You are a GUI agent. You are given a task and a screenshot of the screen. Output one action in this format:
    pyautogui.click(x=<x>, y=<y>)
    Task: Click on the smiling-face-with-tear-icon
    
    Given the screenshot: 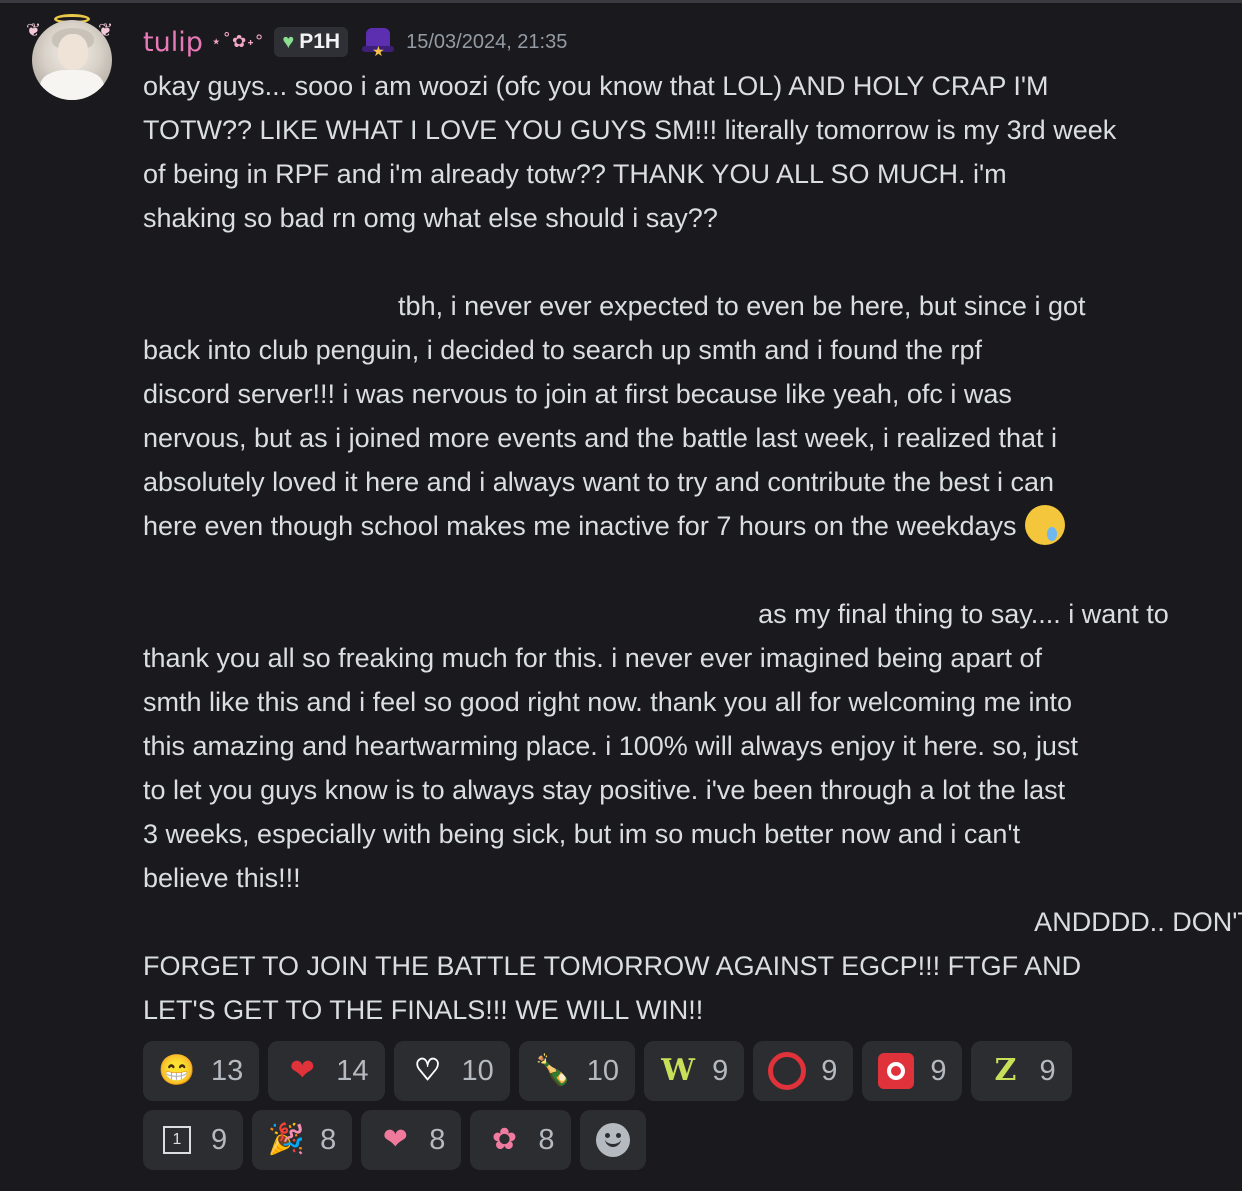 What is the action you would take?
    pyautogui.click(x=1044, y=525)
    